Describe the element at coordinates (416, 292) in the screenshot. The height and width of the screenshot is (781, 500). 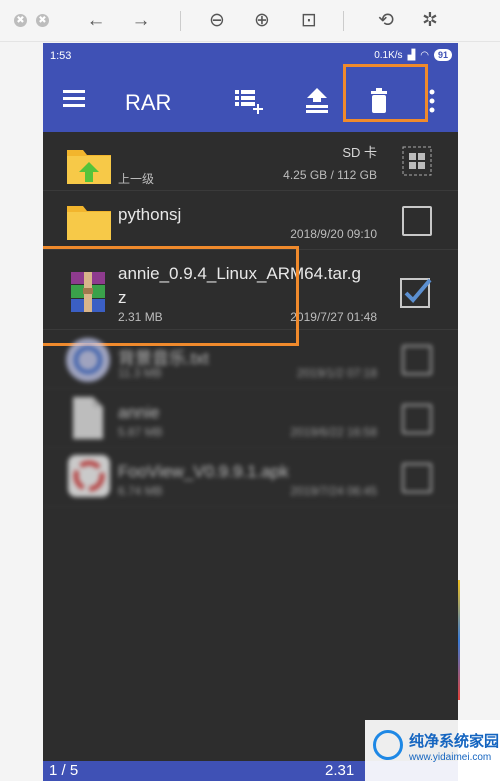
I see `checked-checkbox-icon` at that location.